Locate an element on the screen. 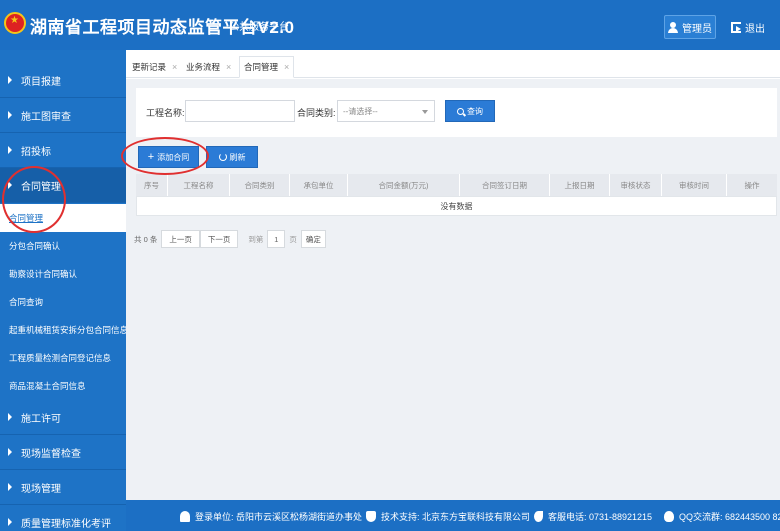 Image resolution: width=780 pixels, height=531 pixels. login-unit-text: 登录单位: 岳阳市云溪区松杨湖街道办事处 is located at coordinates (279, 517).